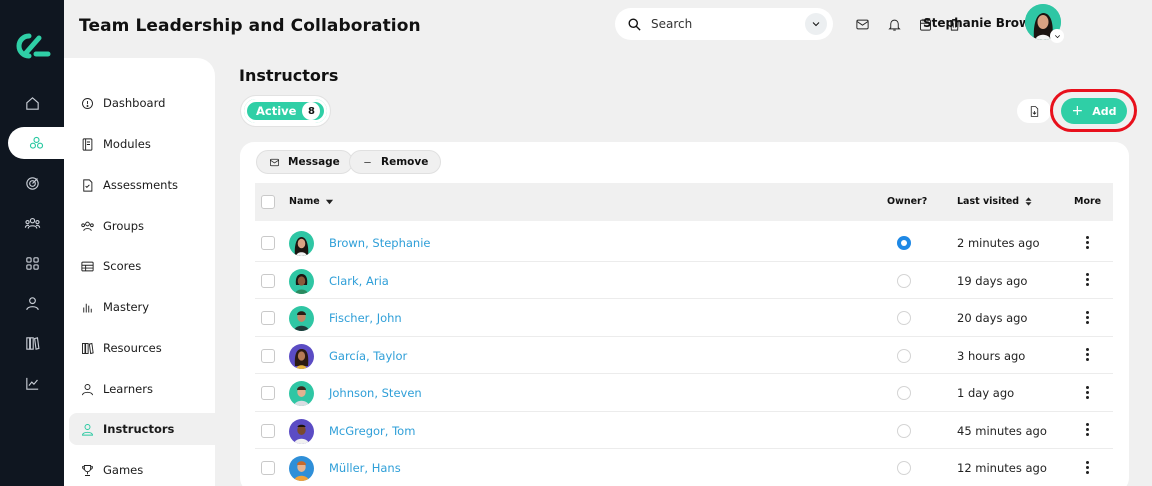 This screenshot has height=486, width=1152. Describe the element at coordinates (142, 470) in the screenshot. I see `sidebar-item-games: Games` at that location.